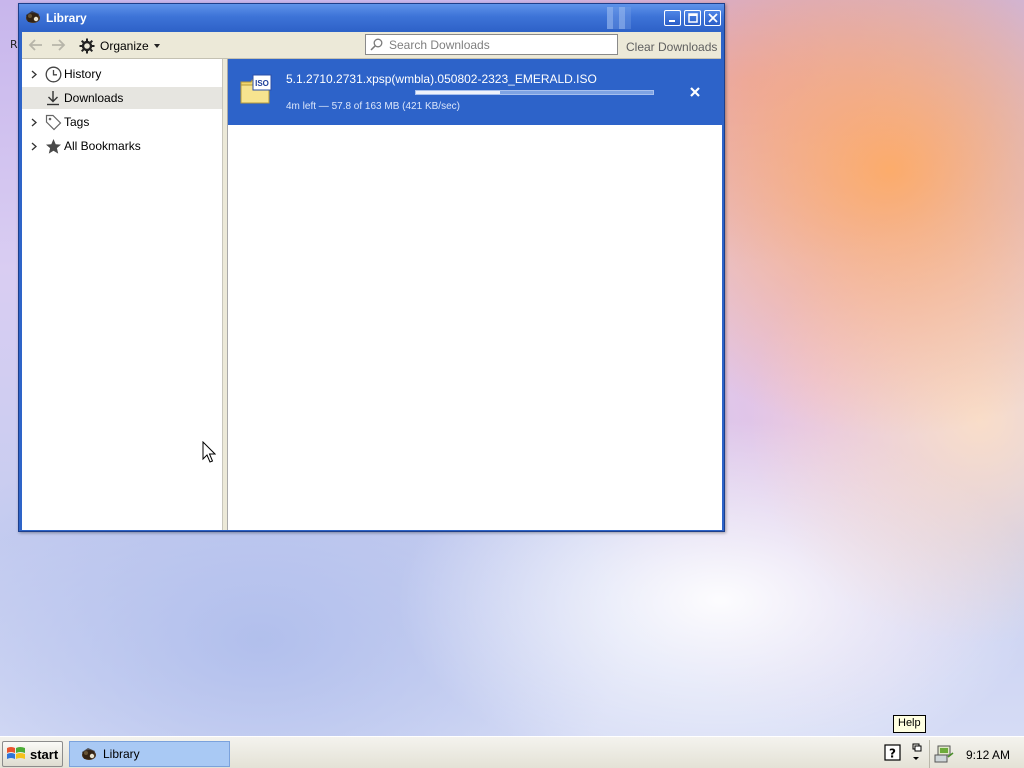  I want to click on iso-file-icon: ISO, so click(256, 89).